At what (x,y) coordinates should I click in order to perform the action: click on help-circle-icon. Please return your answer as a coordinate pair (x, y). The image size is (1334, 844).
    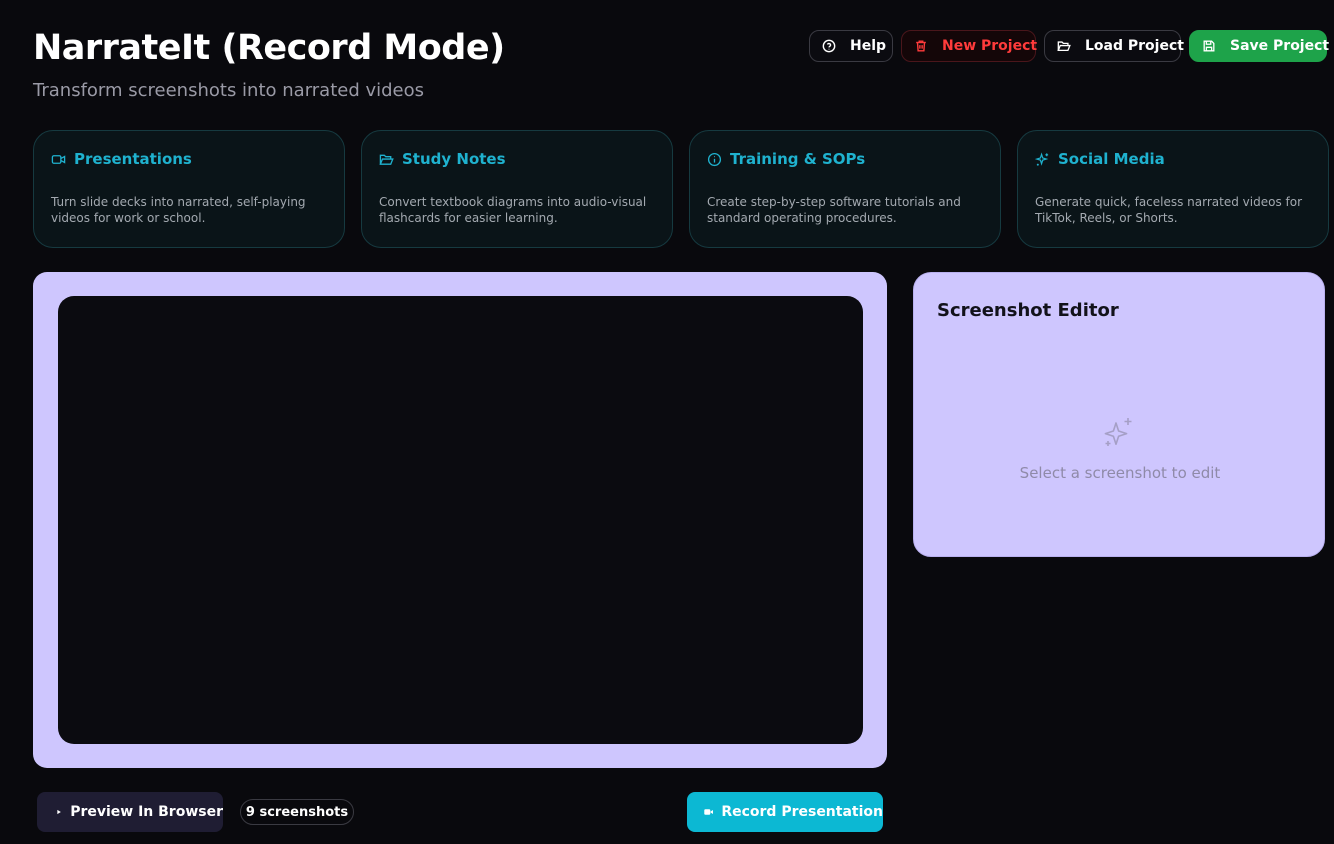
    Looking at the image, I should click on (829, 46).